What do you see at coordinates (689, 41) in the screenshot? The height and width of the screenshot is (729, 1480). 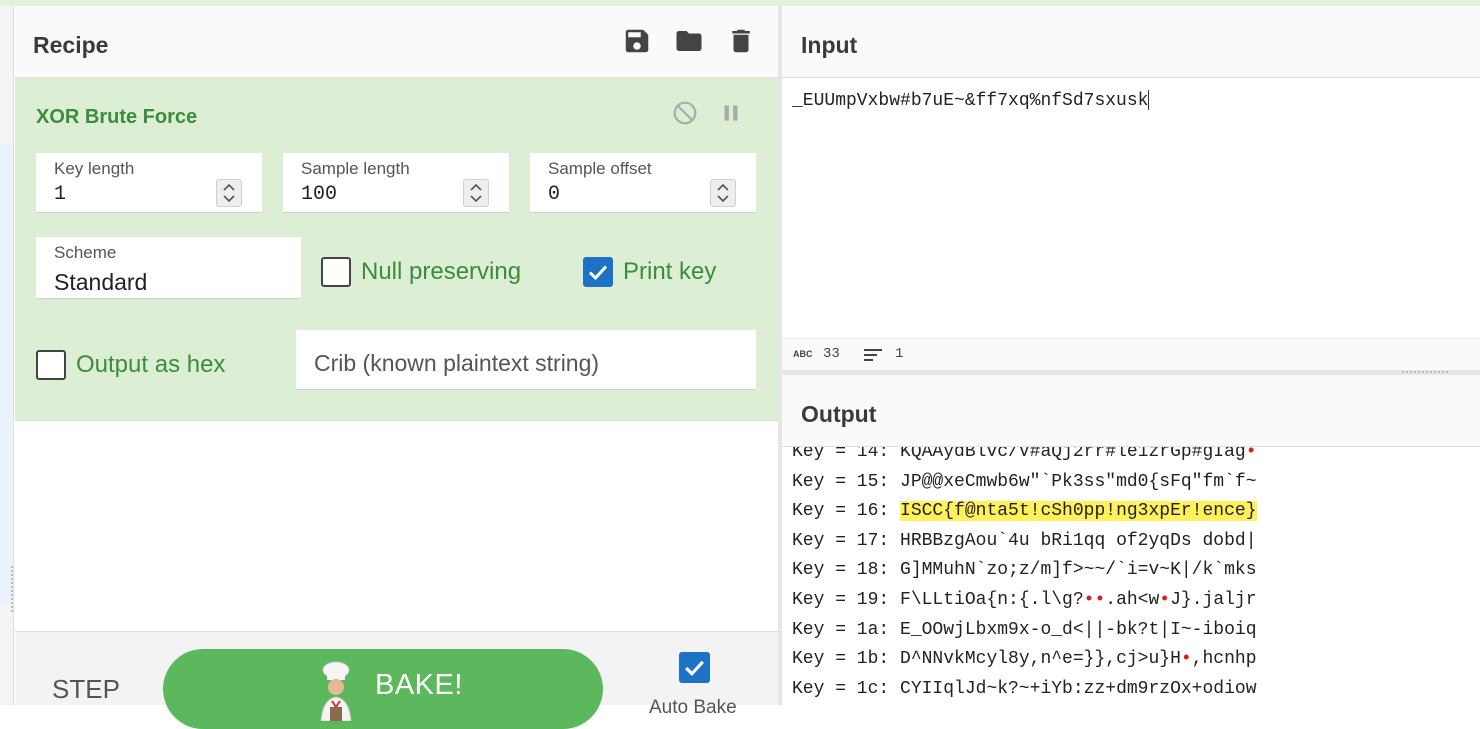 I see `folder-icon` at bounding box center [689, 41].